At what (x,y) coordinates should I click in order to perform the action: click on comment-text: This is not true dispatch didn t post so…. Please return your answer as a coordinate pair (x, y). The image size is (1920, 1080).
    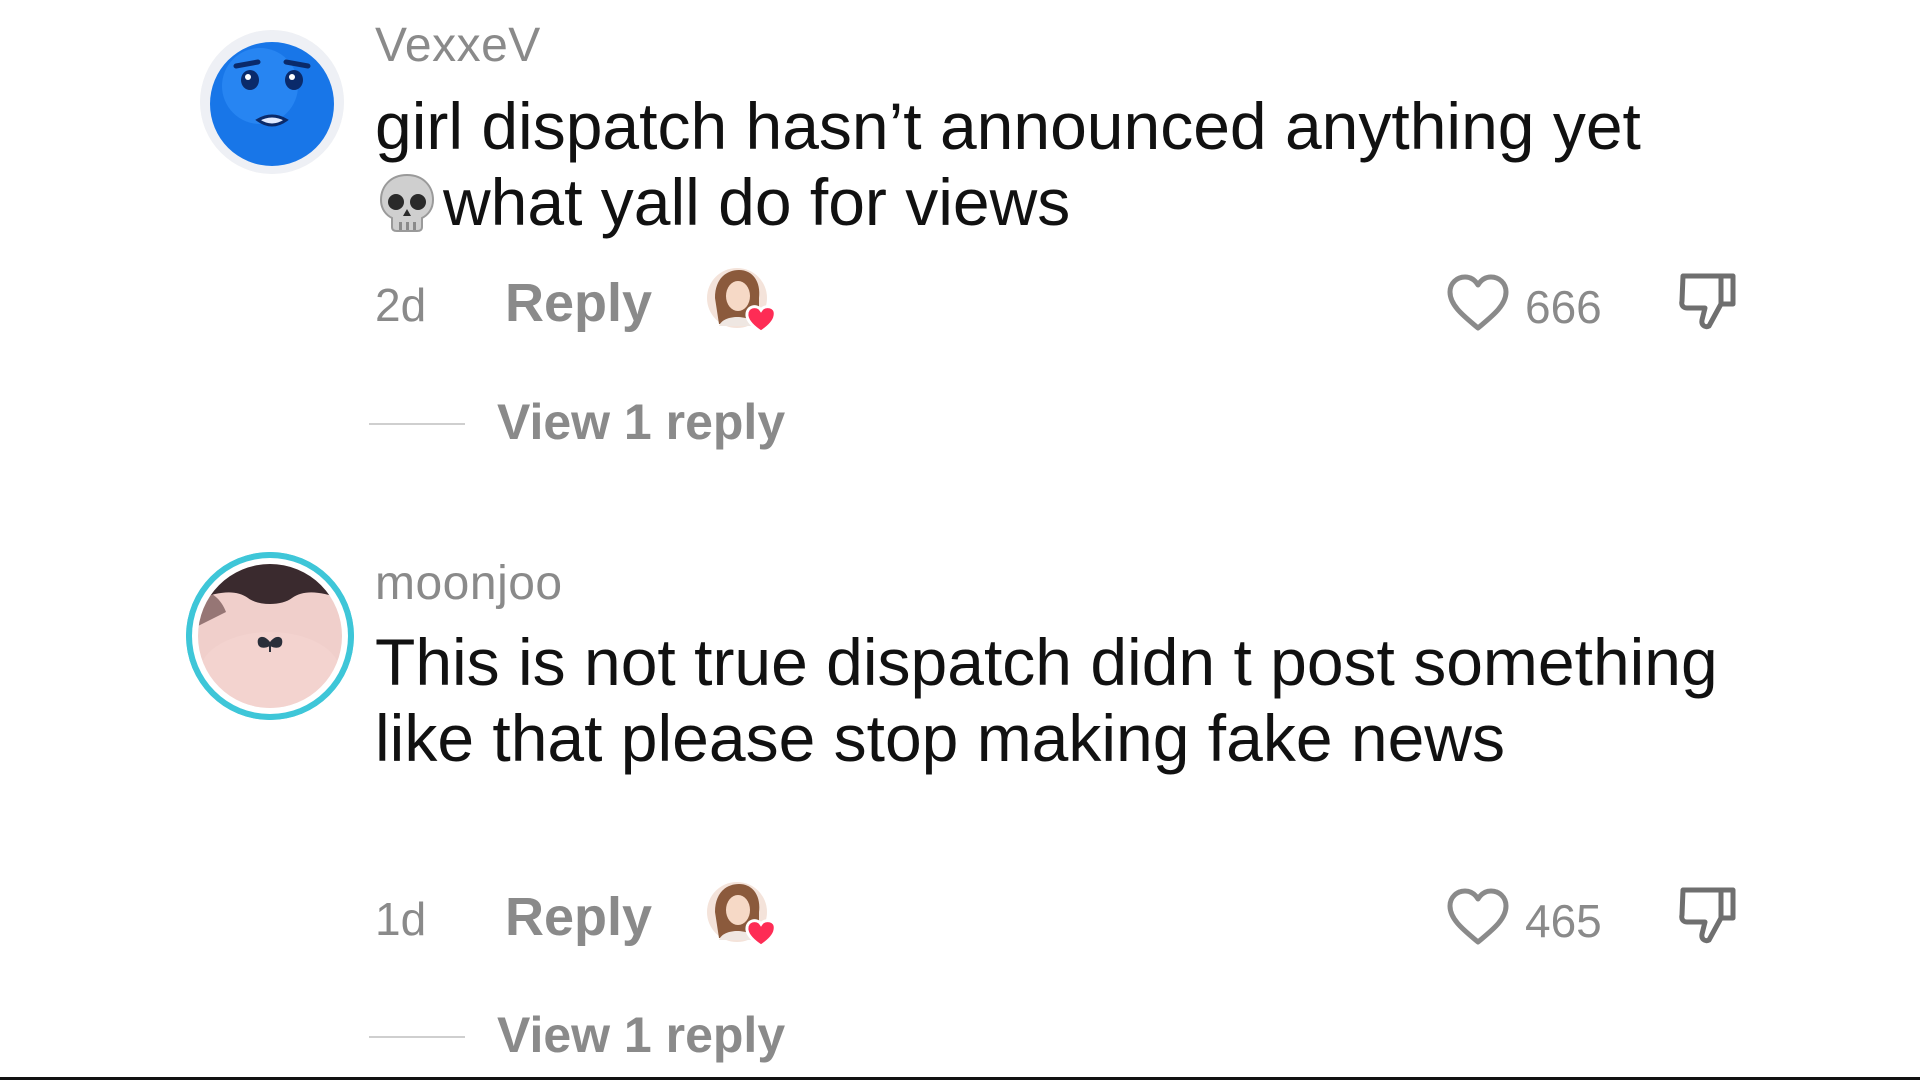
    Looking at the image, I should click on (1046, 700).